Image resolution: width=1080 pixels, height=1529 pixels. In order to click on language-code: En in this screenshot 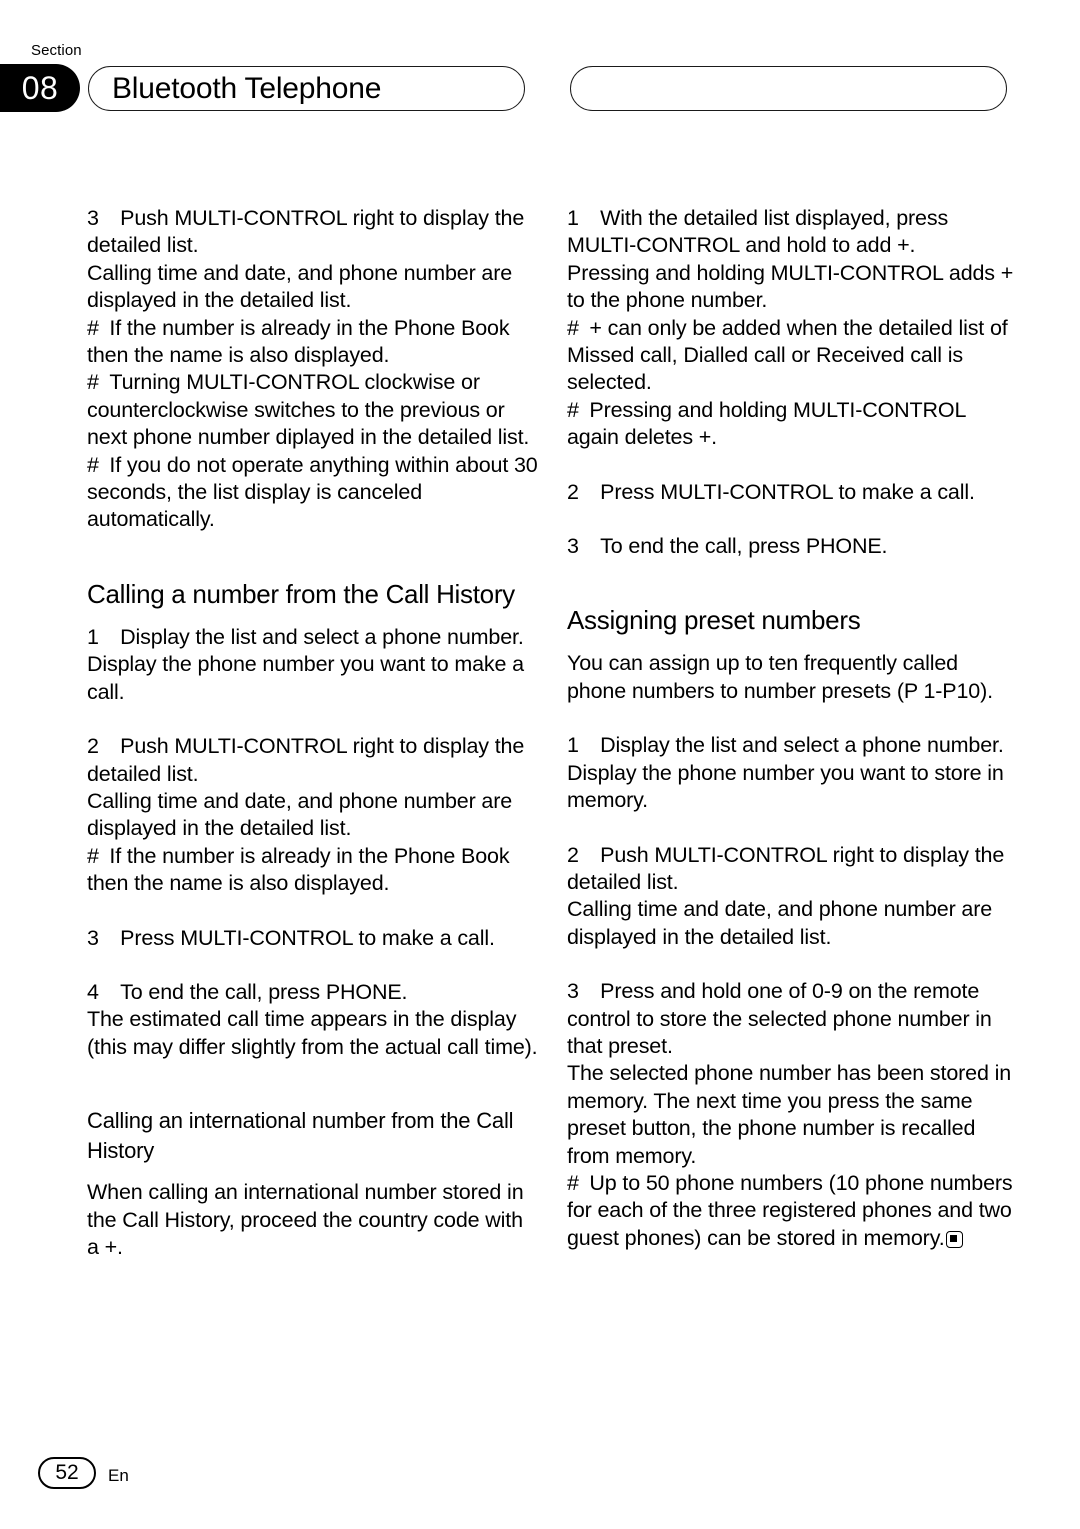, I will do `click(118, 1475)`.